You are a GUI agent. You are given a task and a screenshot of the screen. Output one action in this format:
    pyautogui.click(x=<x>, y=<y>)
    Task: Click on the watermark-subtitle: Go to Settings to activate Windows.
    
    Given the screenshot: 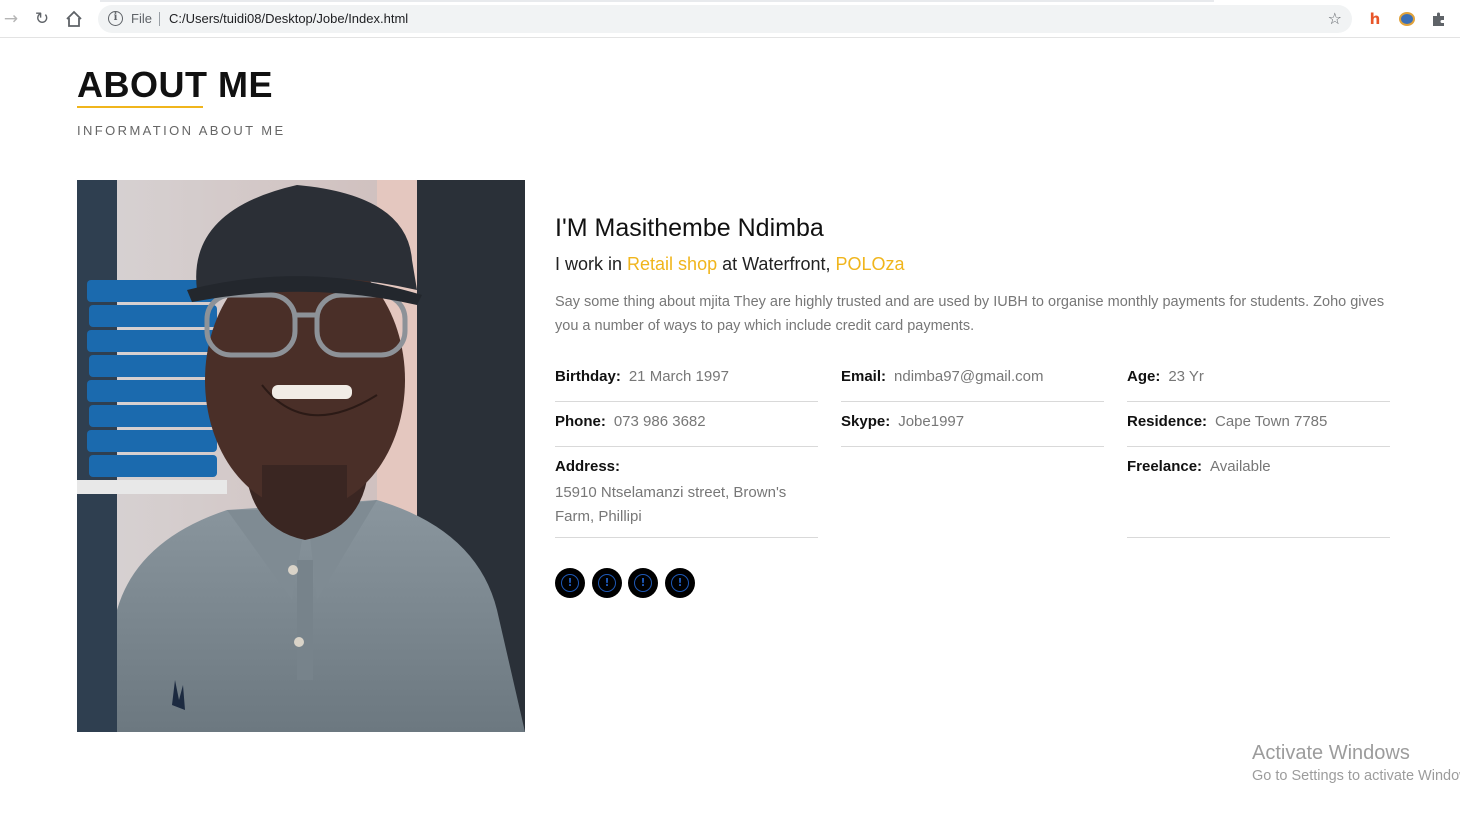 What is the action you would take?
    pyautogui.click(x=1356, y=776)
    